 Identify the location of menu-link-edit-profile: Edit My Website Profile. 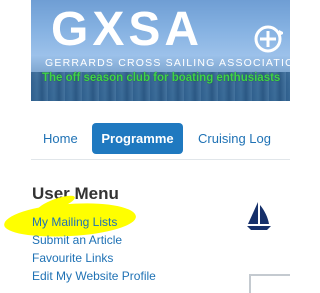
(94, 276).